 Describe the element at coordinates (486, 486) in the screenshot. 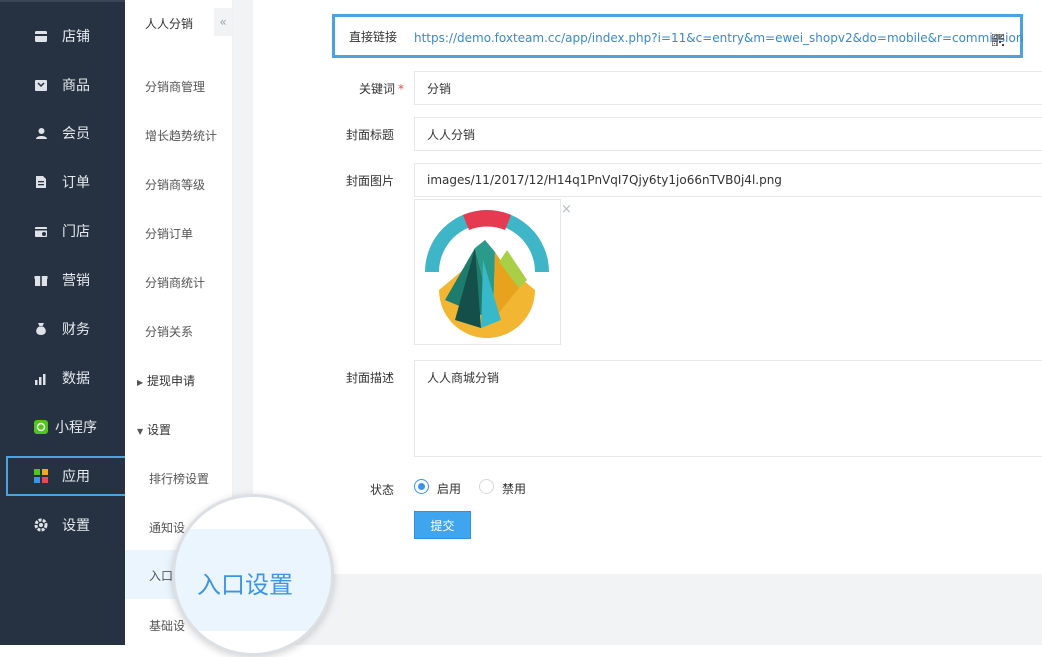

I see `status-disabled-radio` at that location.